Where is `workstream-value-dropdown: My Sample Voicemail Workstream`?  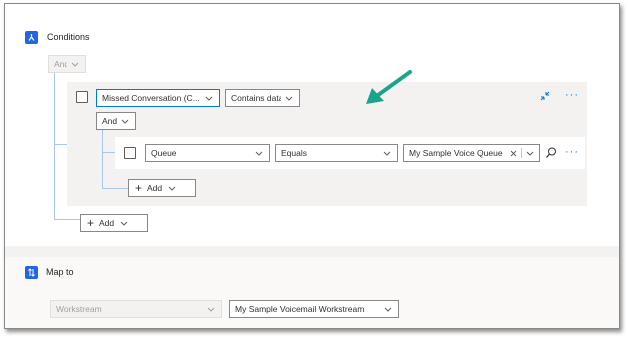
workstream-value-dropdown: My Sample Voicemail Workstream is located at coordinates (314, 309).